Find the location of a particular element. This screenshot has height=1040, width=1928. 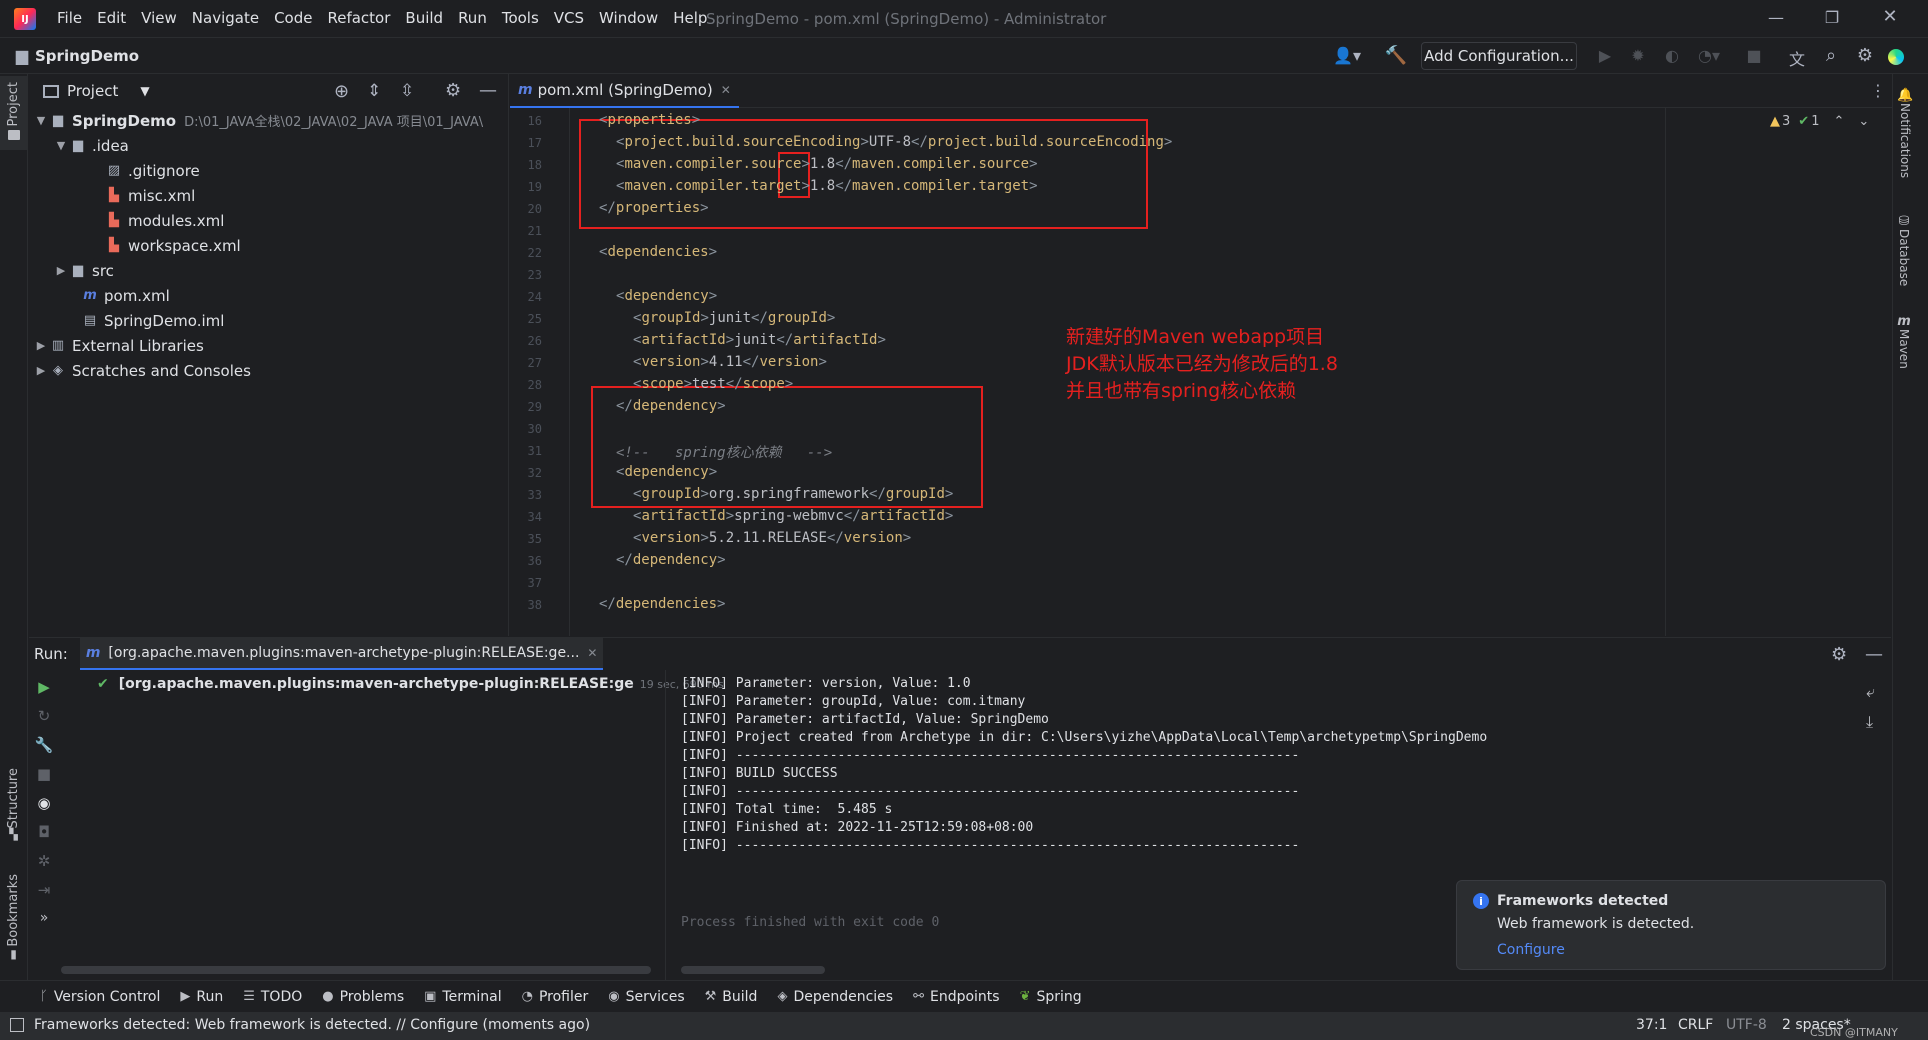

menu-vcs: VCS is located at coordinates (569, 18).